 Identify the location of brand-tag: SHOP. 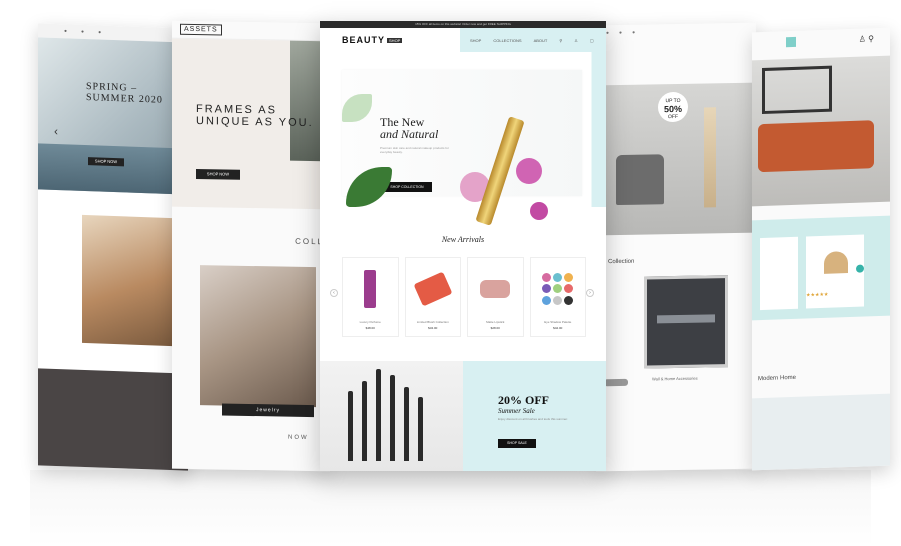
(395, 40).